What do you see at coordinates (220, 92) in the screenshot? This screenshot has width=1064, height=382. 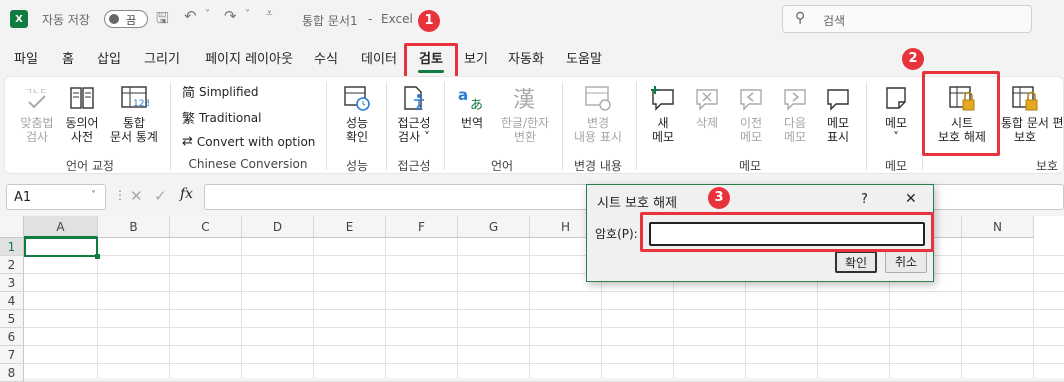 I see `simplified-button: 简 Simplified` at bounding box center [220, 92].